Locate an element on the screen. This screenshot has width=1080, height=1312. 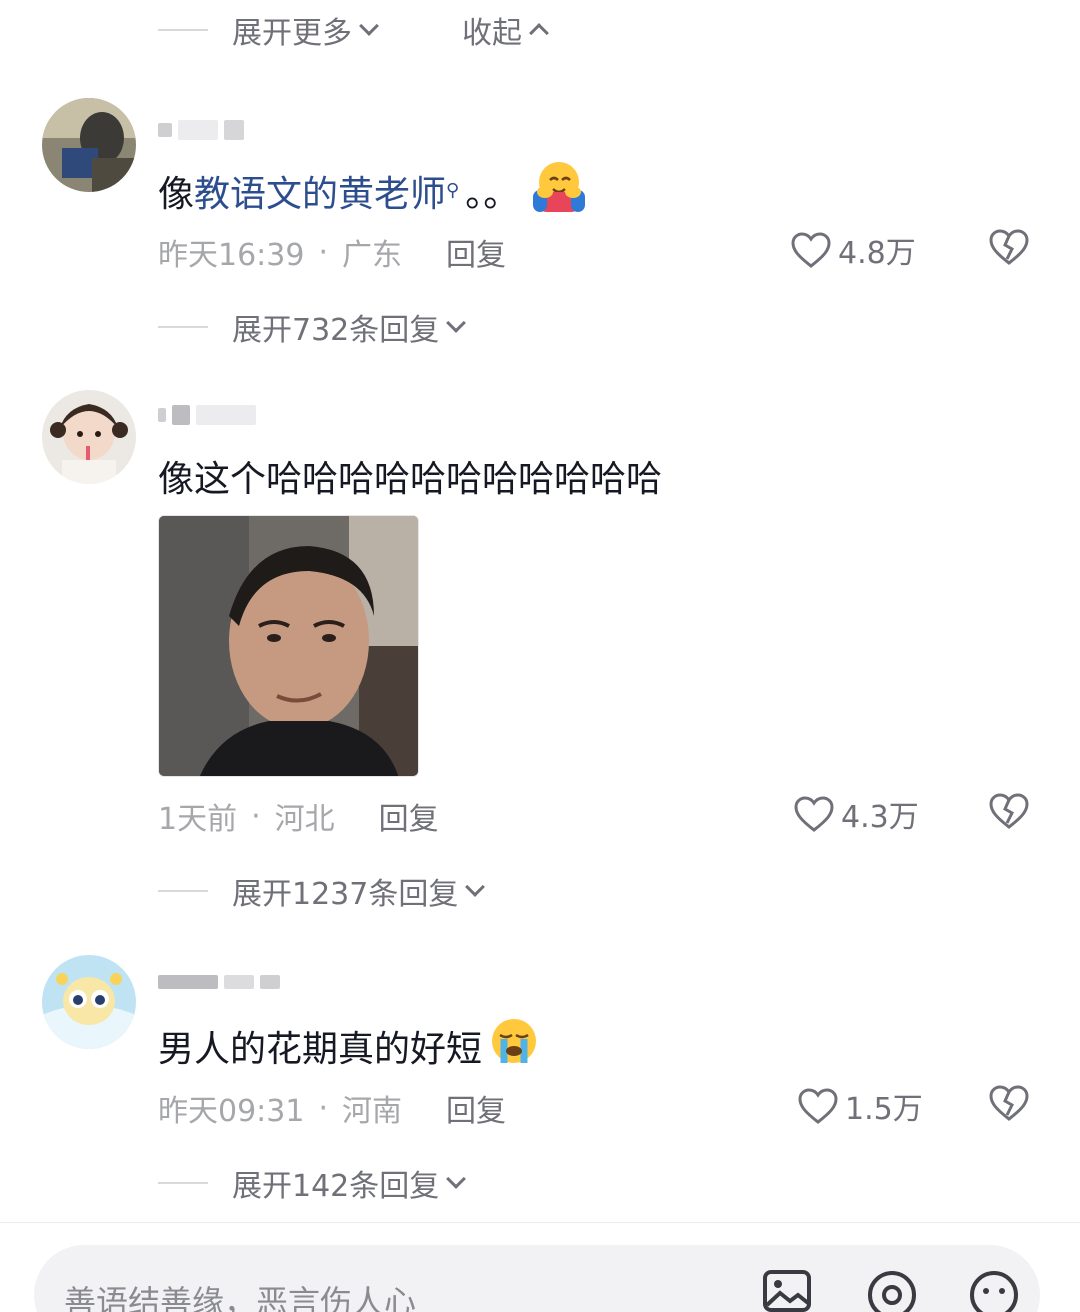
like-button: 1.5万 is located at coordinates (860, 1106).